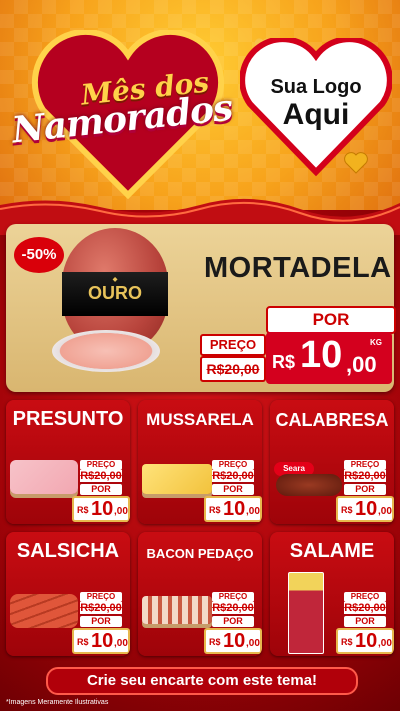 The height and width of the screenshot is (711, 400). I want to click on product-card-salsicha: SALSICHA PREÇO R$20,00 POR R$ 10,00, so click(68, 594).